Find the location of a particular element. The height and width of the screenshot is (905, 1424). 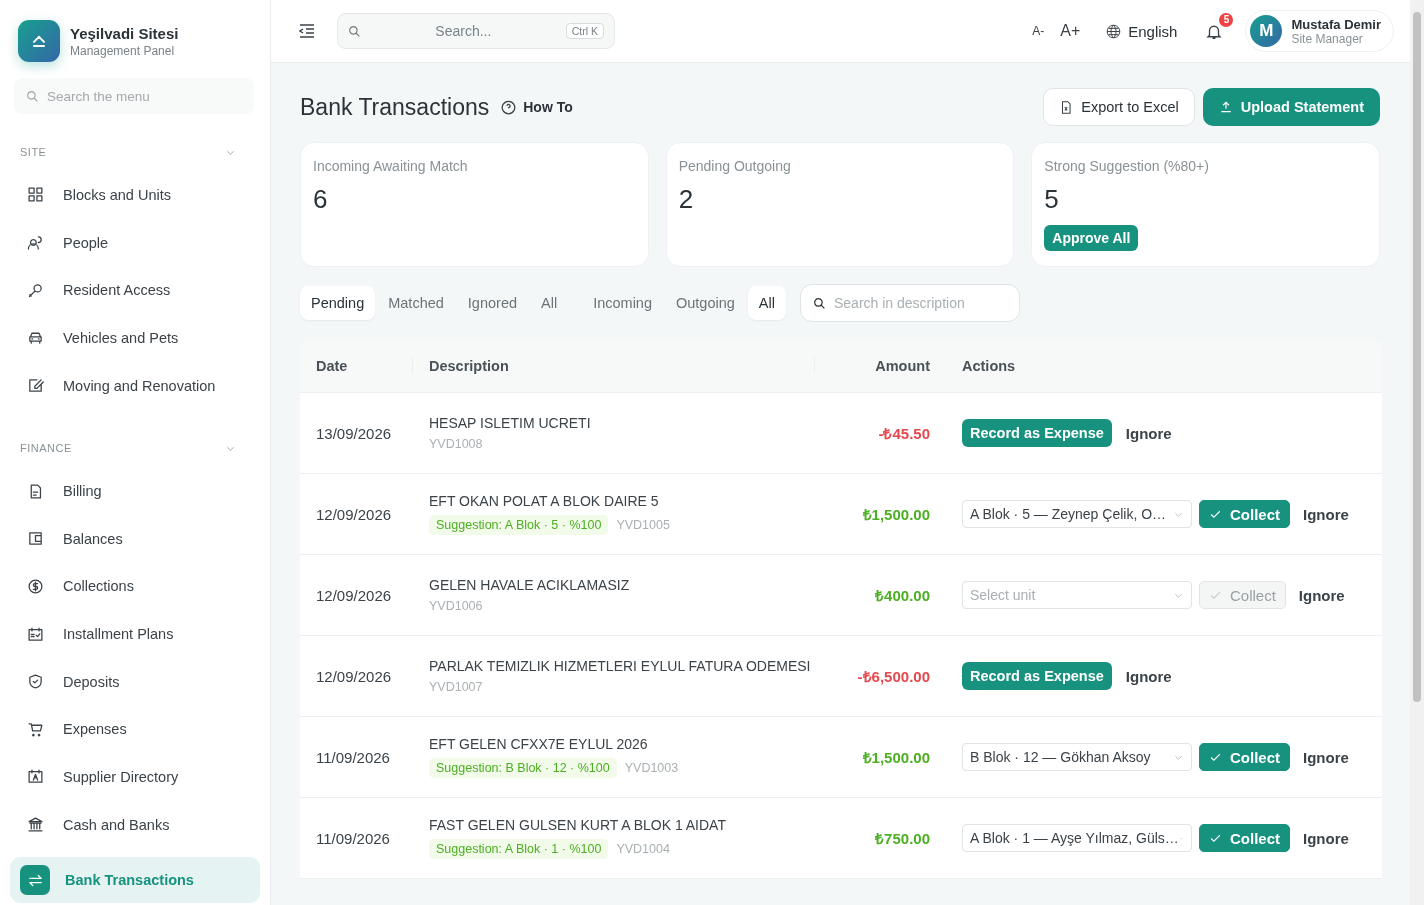

stat-value: 6 is located at coordinates (321, 199).